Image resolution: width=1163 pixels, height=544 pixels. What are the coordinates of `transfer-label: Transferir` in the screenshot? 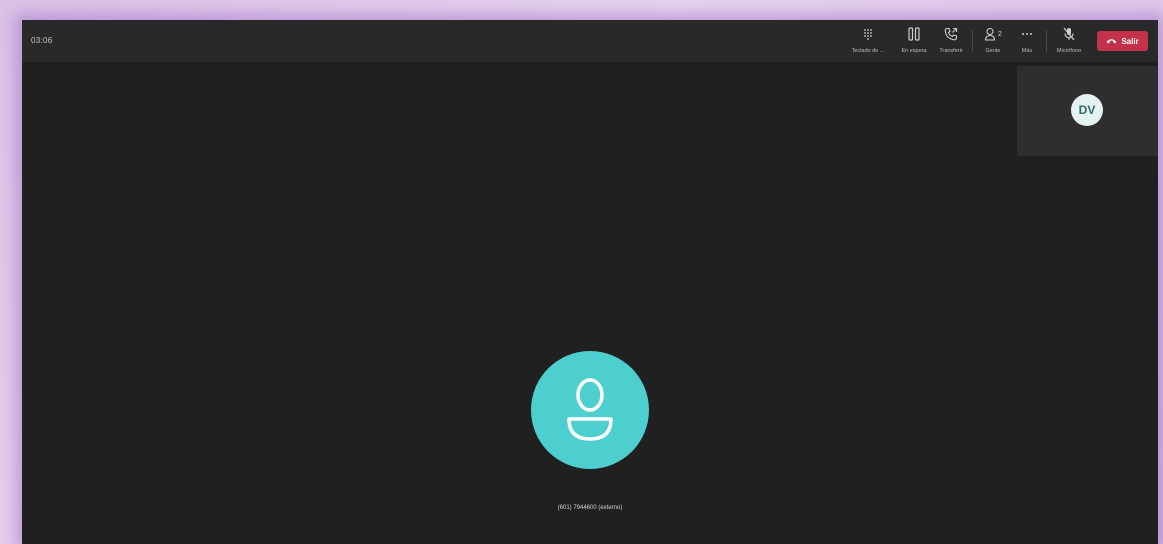 It's located at (951, 51).